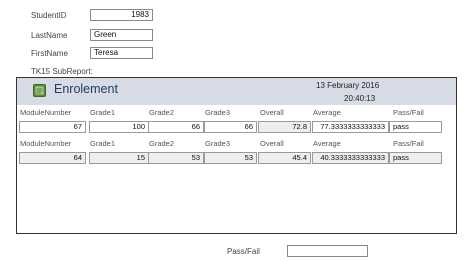  What do you see at coordinates (230, 127) in the screenshot?
I see `row1-grade3: 66` at bounding box center [230, 127].